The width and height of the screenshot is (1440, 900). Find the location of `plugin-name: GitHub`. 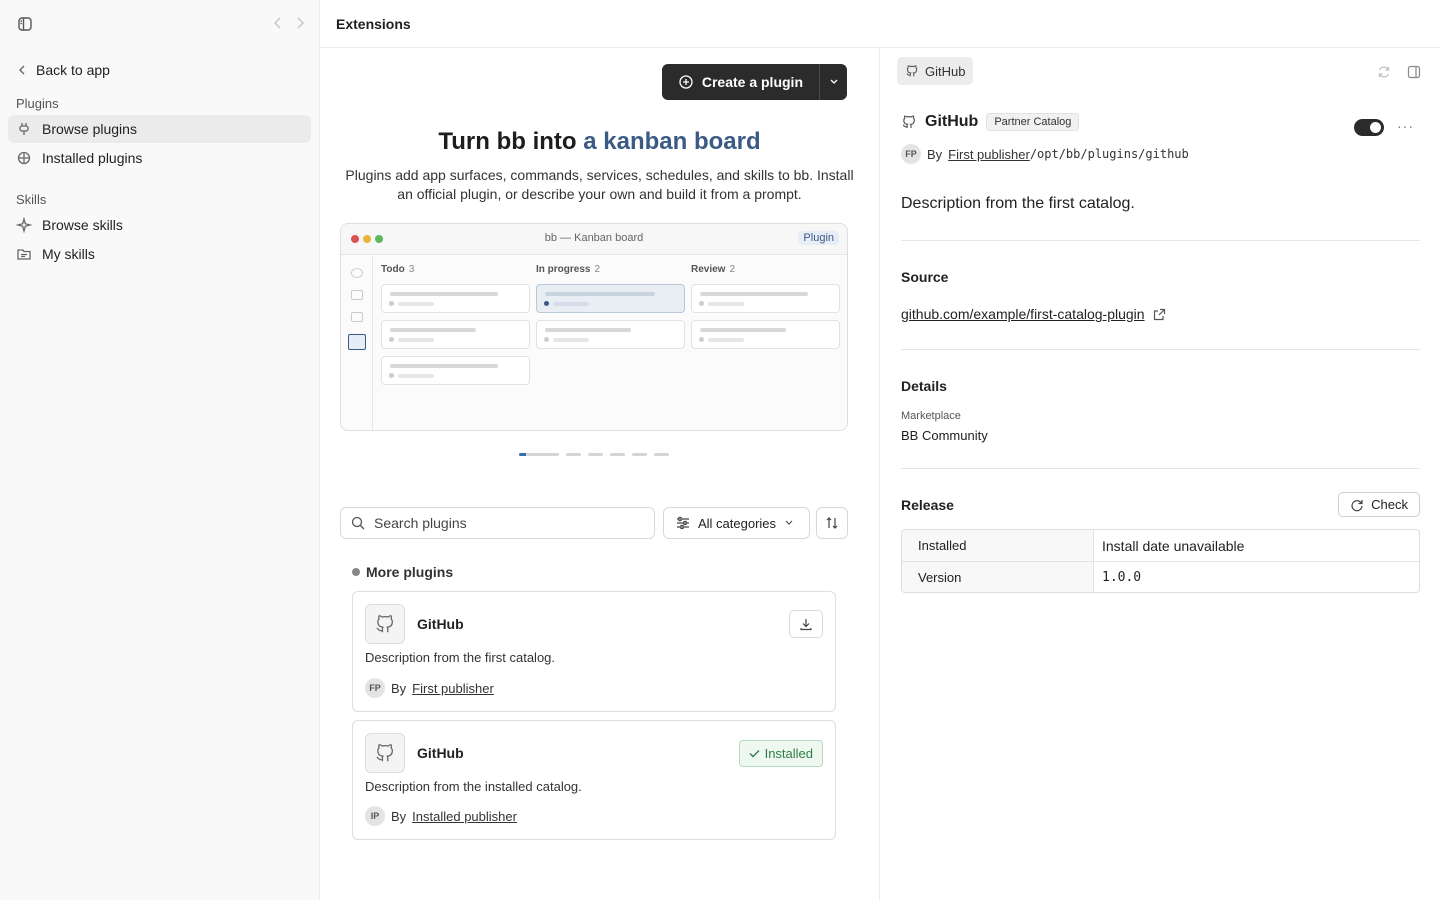

plugin-name: GitHub is located at coordinates (440, 624).